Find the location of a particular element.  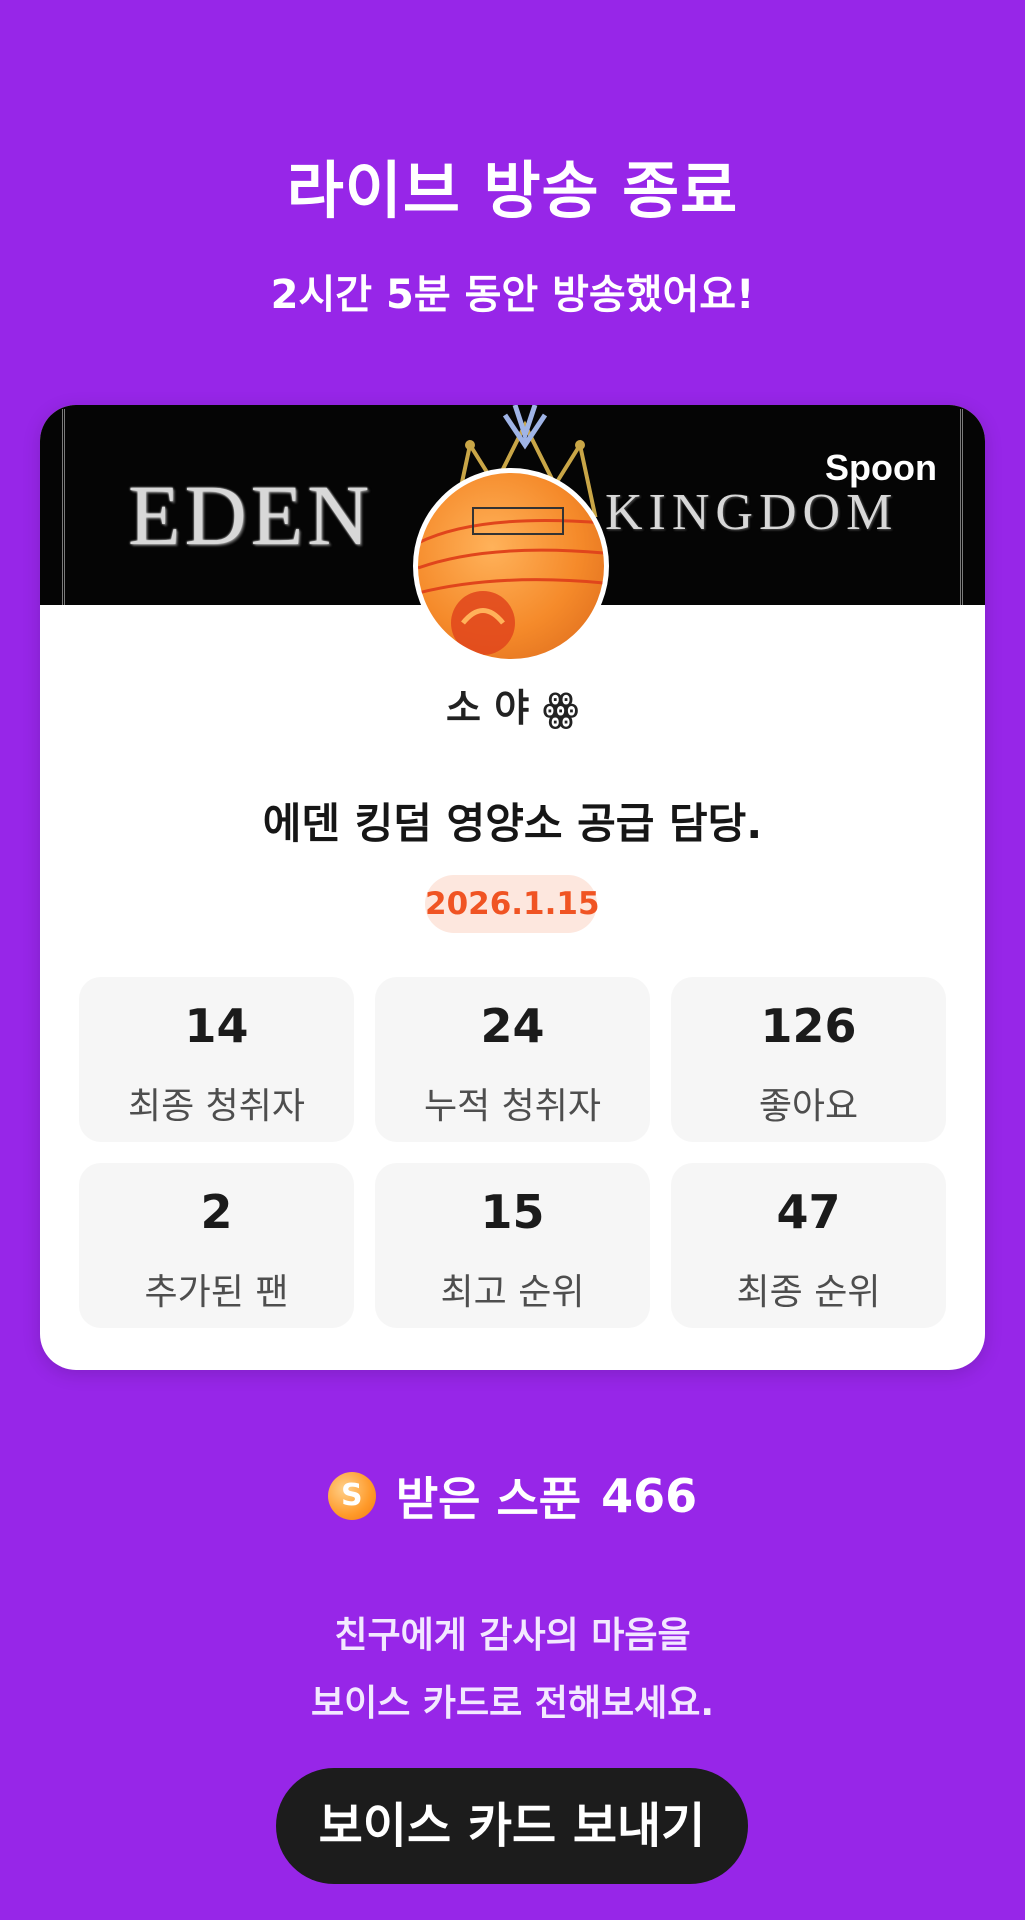

room-title: 에덴 킹덤 영양소 공급 담당. is located at coordinates (512, 823).